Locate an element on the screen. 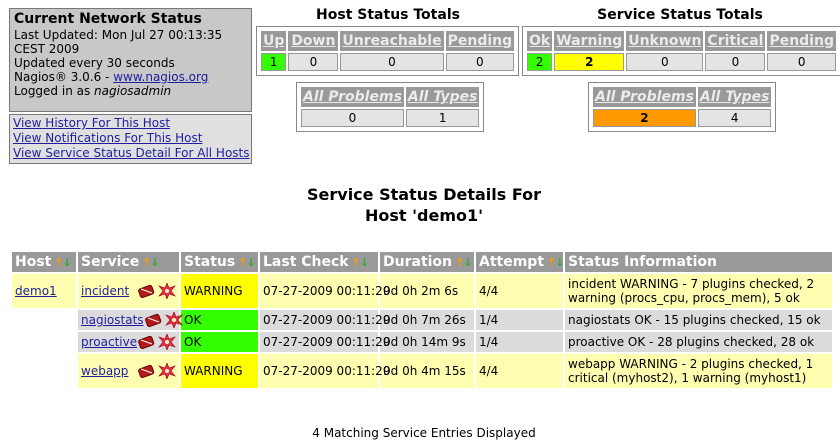 The width and height of the screenshot is (840, 448). update-interval: Updated every 30 seconds is located at coordinates (94, 63).